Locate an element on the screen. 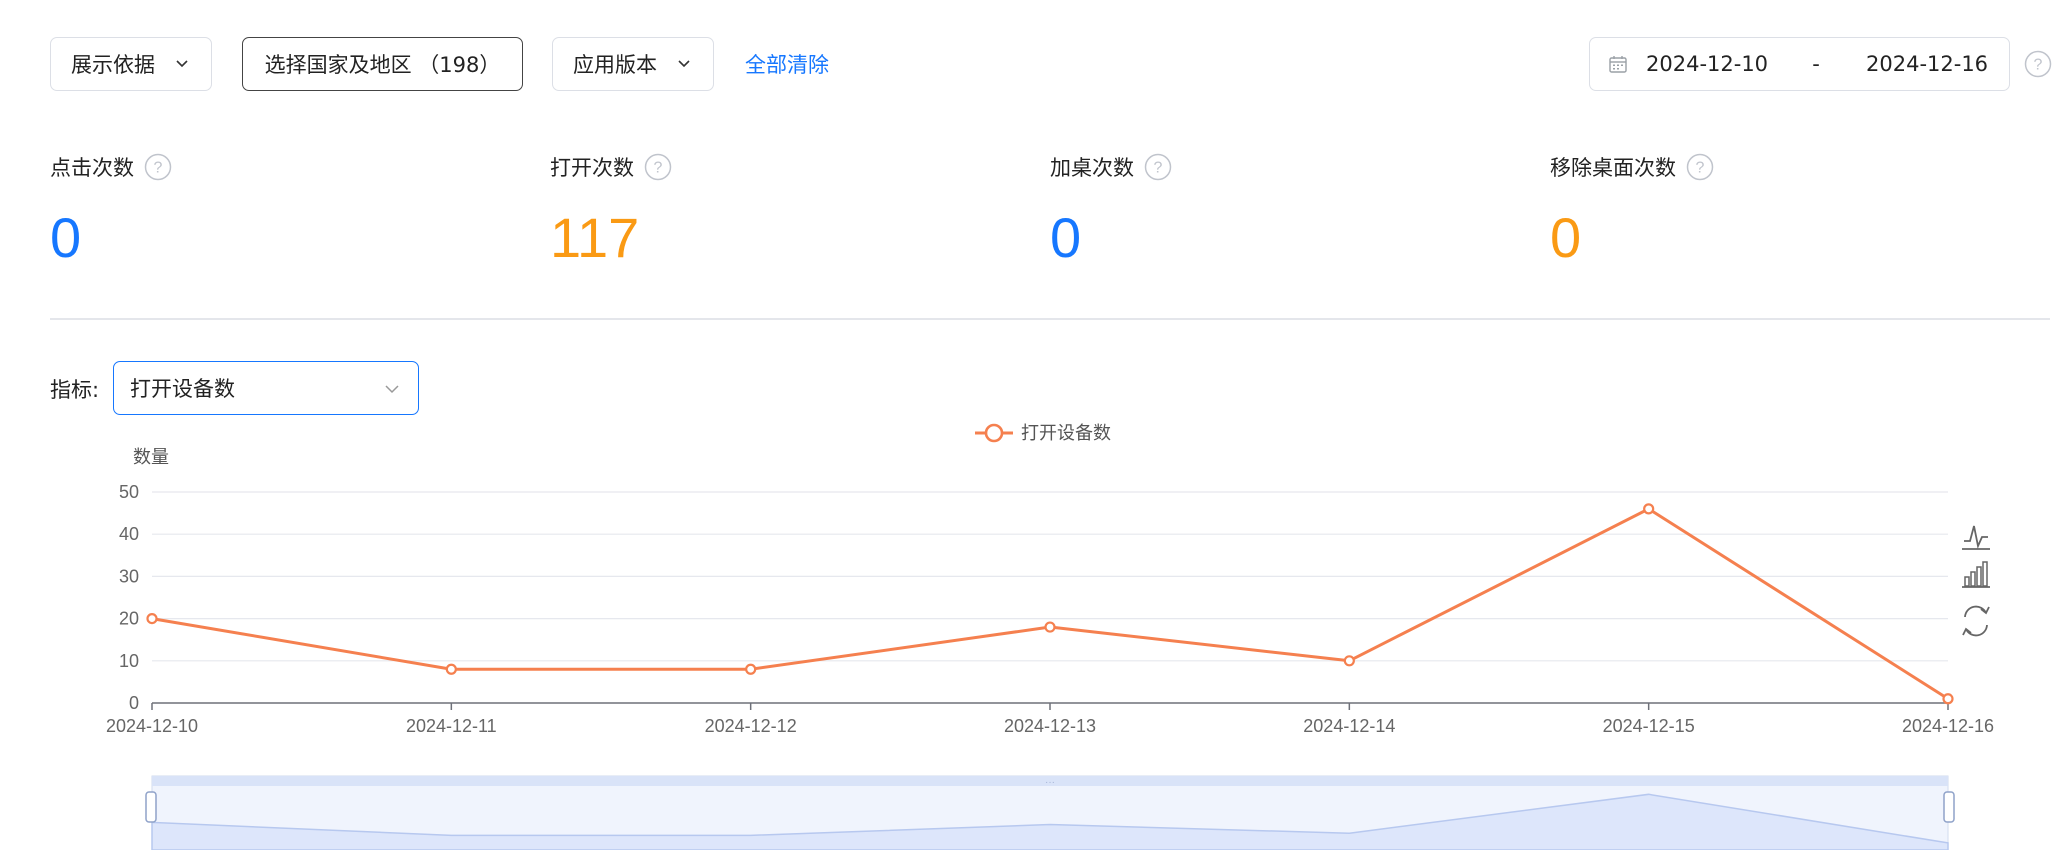 This screenshot has width=2072, height=850. date-range-picker: 2024-12-10 - 2024-12-16 is located at coordinates (1799, 64).